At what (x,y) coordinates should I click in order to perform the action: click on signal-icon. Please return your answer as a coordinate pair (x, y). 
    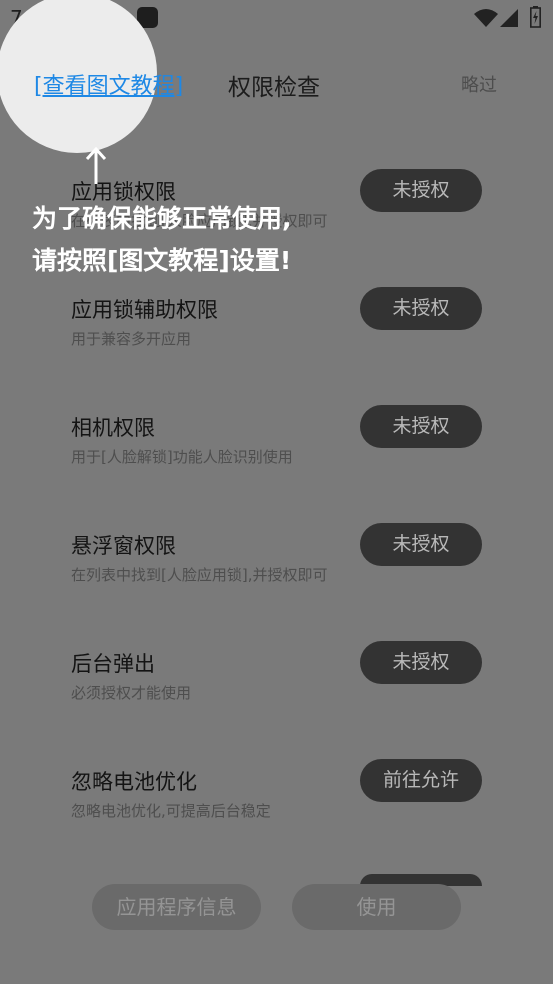
    Looking at the image, I should click on (509, 18).